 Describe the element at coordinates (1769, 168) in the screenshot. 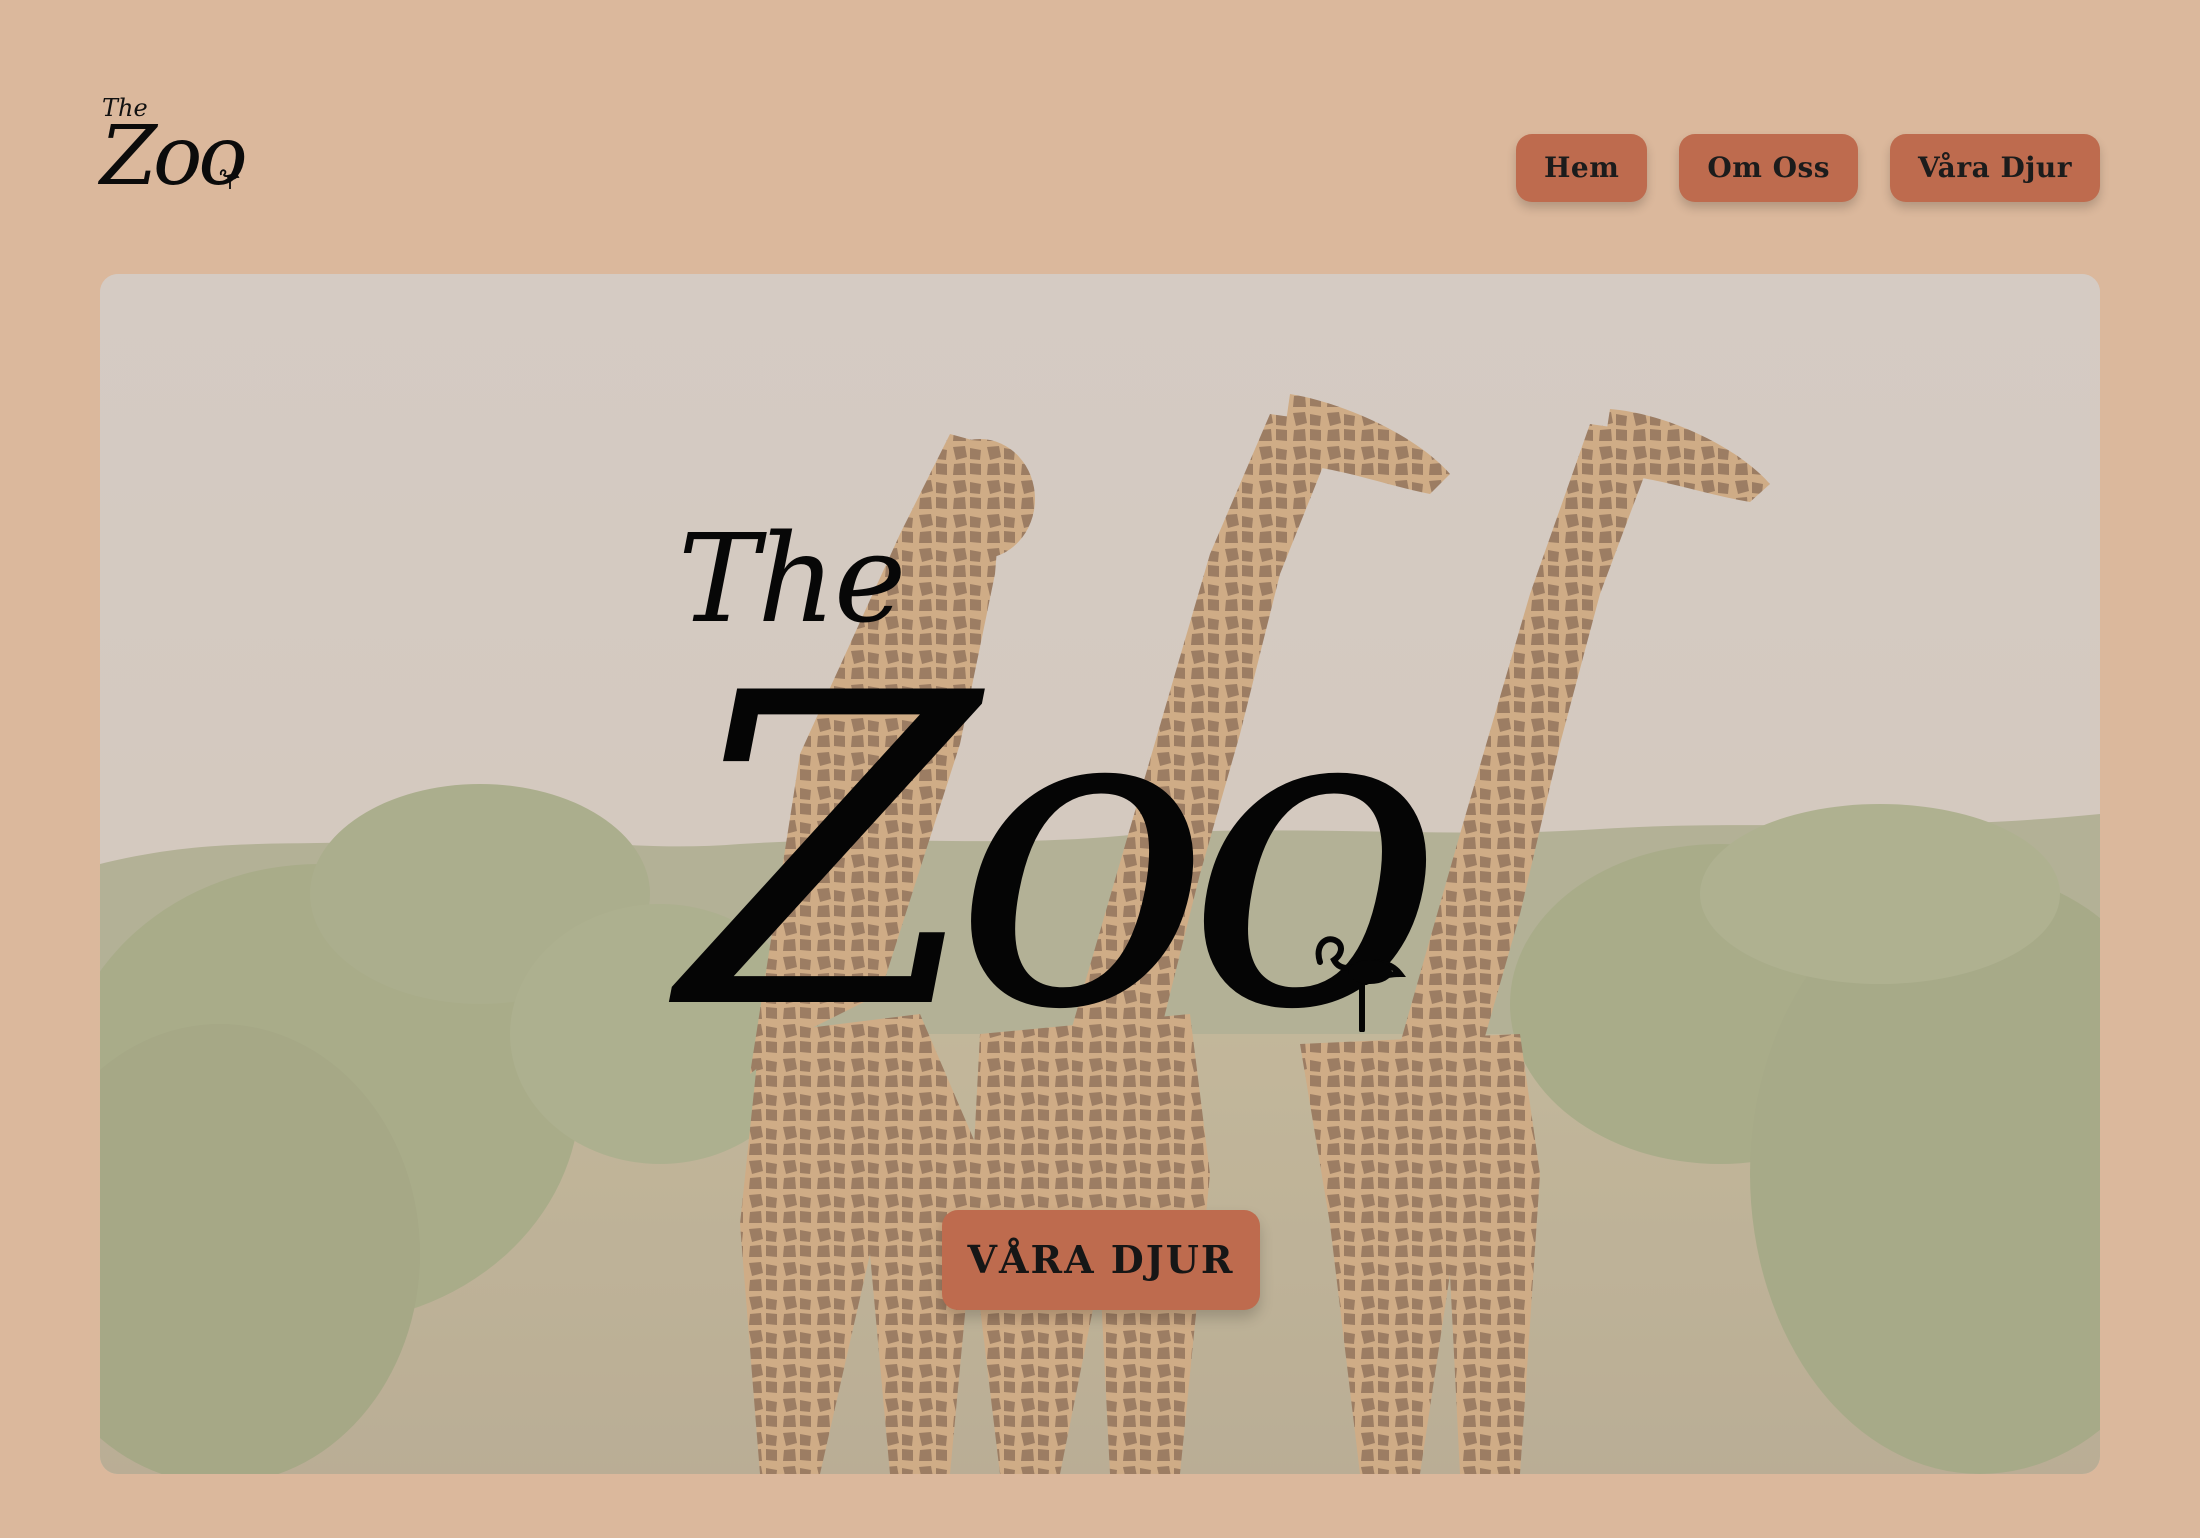

I see `nav-om-oss-button: Om Oss` at that location.